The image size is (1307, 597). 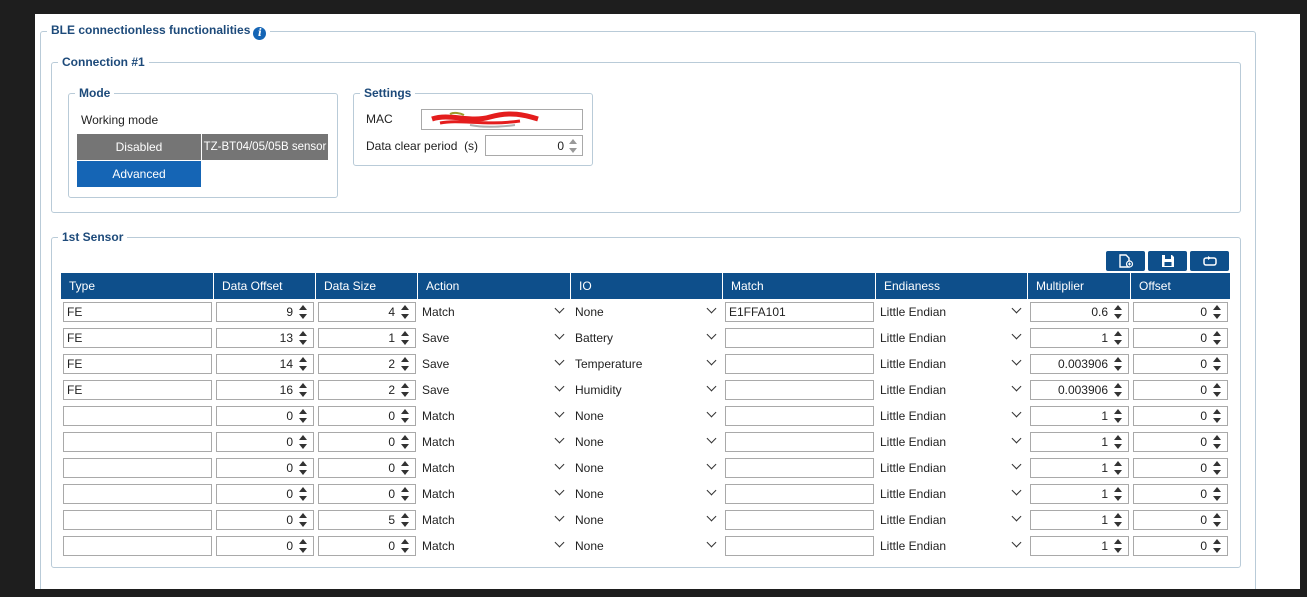 What do you see at coordinates (367, 338) in the screenshot?
I see `data-size-spinner: 1` at bounding box center [367, 338].